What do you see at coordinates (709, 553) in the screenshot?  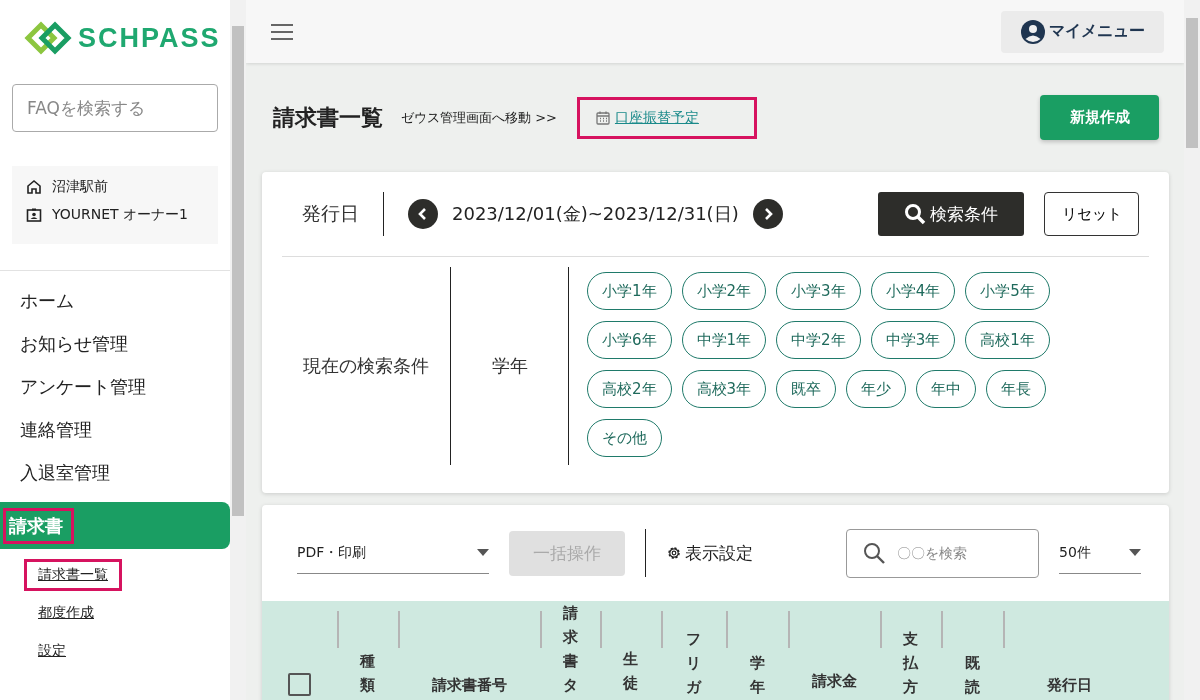 I see `display-settings-button: 表示設定` at bounding box center [709, 553].